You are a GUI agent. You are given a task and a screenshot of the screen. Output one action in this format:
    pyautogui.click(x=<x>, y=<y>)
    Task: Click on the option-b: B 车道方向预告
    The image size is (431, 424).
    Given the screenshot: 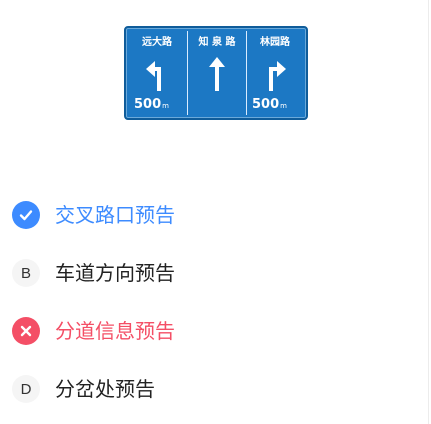 What is the action you would take?
    pyautogui.click(x=122, y=273)
    